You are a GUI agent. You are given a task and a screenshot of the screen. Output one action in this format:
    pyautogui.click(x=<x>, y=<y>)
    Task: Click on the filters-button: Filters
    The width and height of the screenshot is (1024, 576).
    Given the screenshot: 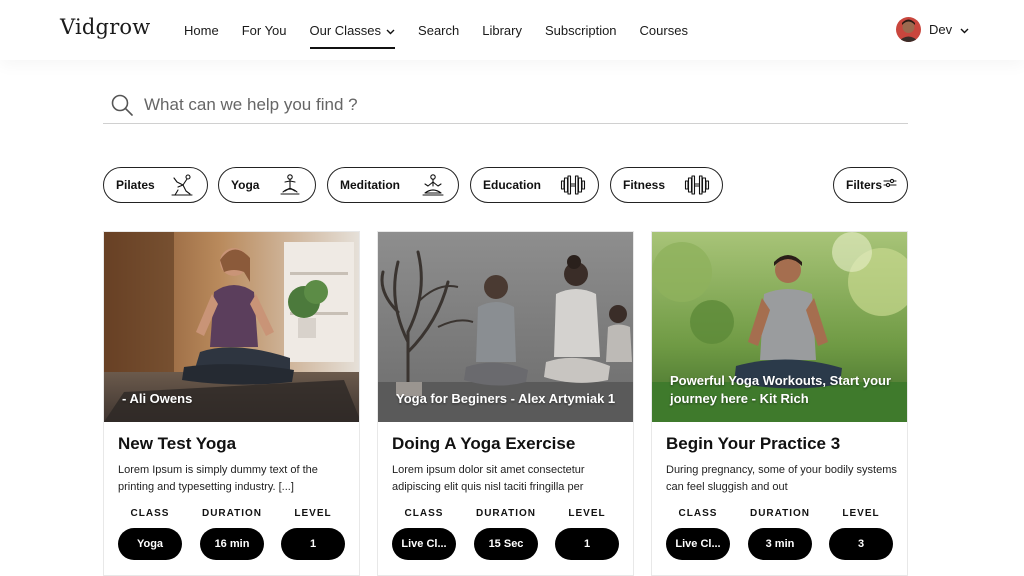 What is the action you would take?
    pyautogui.click(x=870, y=185)
    